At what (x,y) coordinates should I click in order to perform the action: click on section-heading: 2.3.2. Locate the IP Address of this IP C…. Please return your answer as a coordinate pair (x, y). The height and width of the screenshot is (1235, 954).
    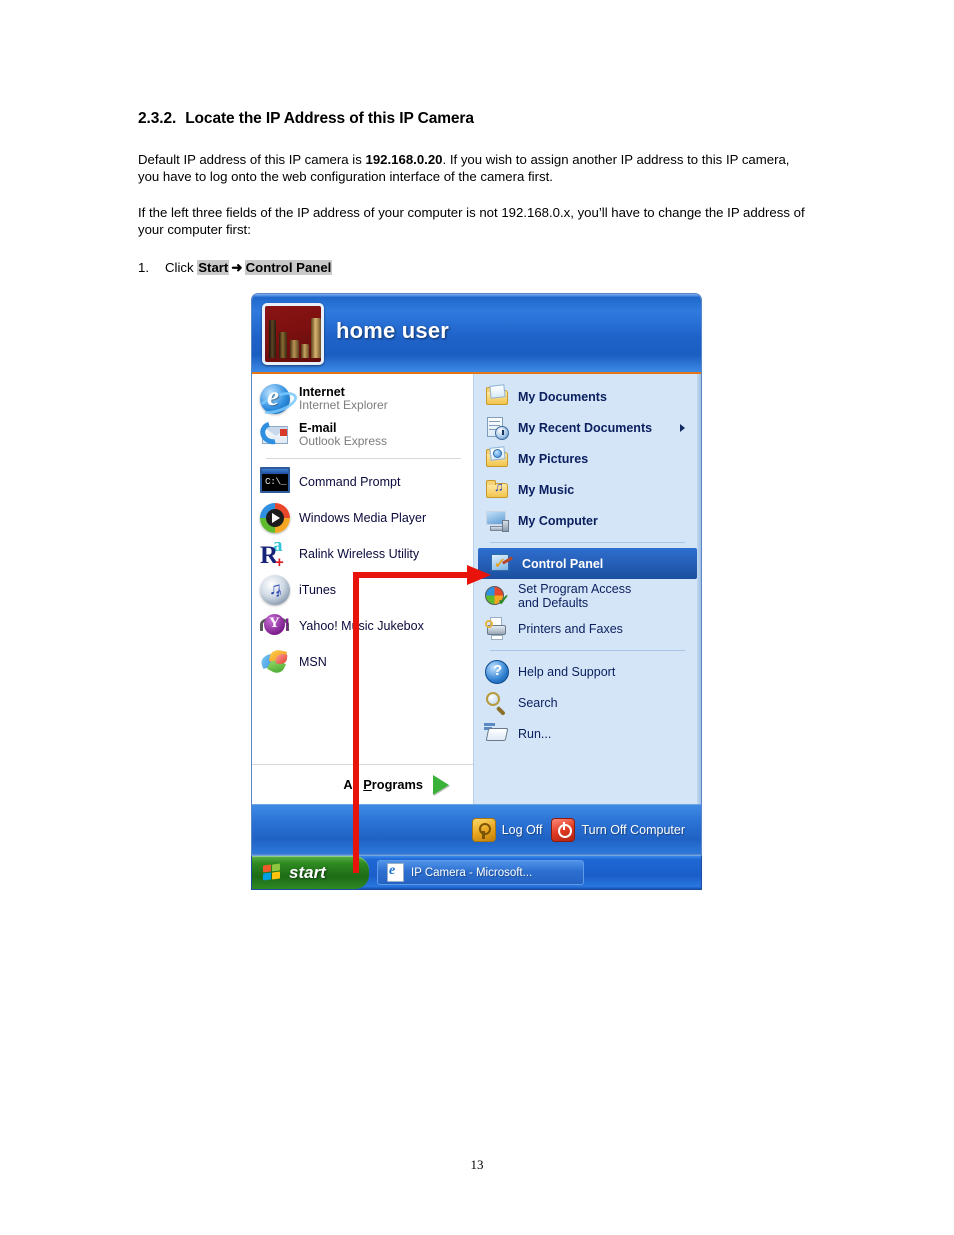
    Looking at the image, I should click on (306, 119).